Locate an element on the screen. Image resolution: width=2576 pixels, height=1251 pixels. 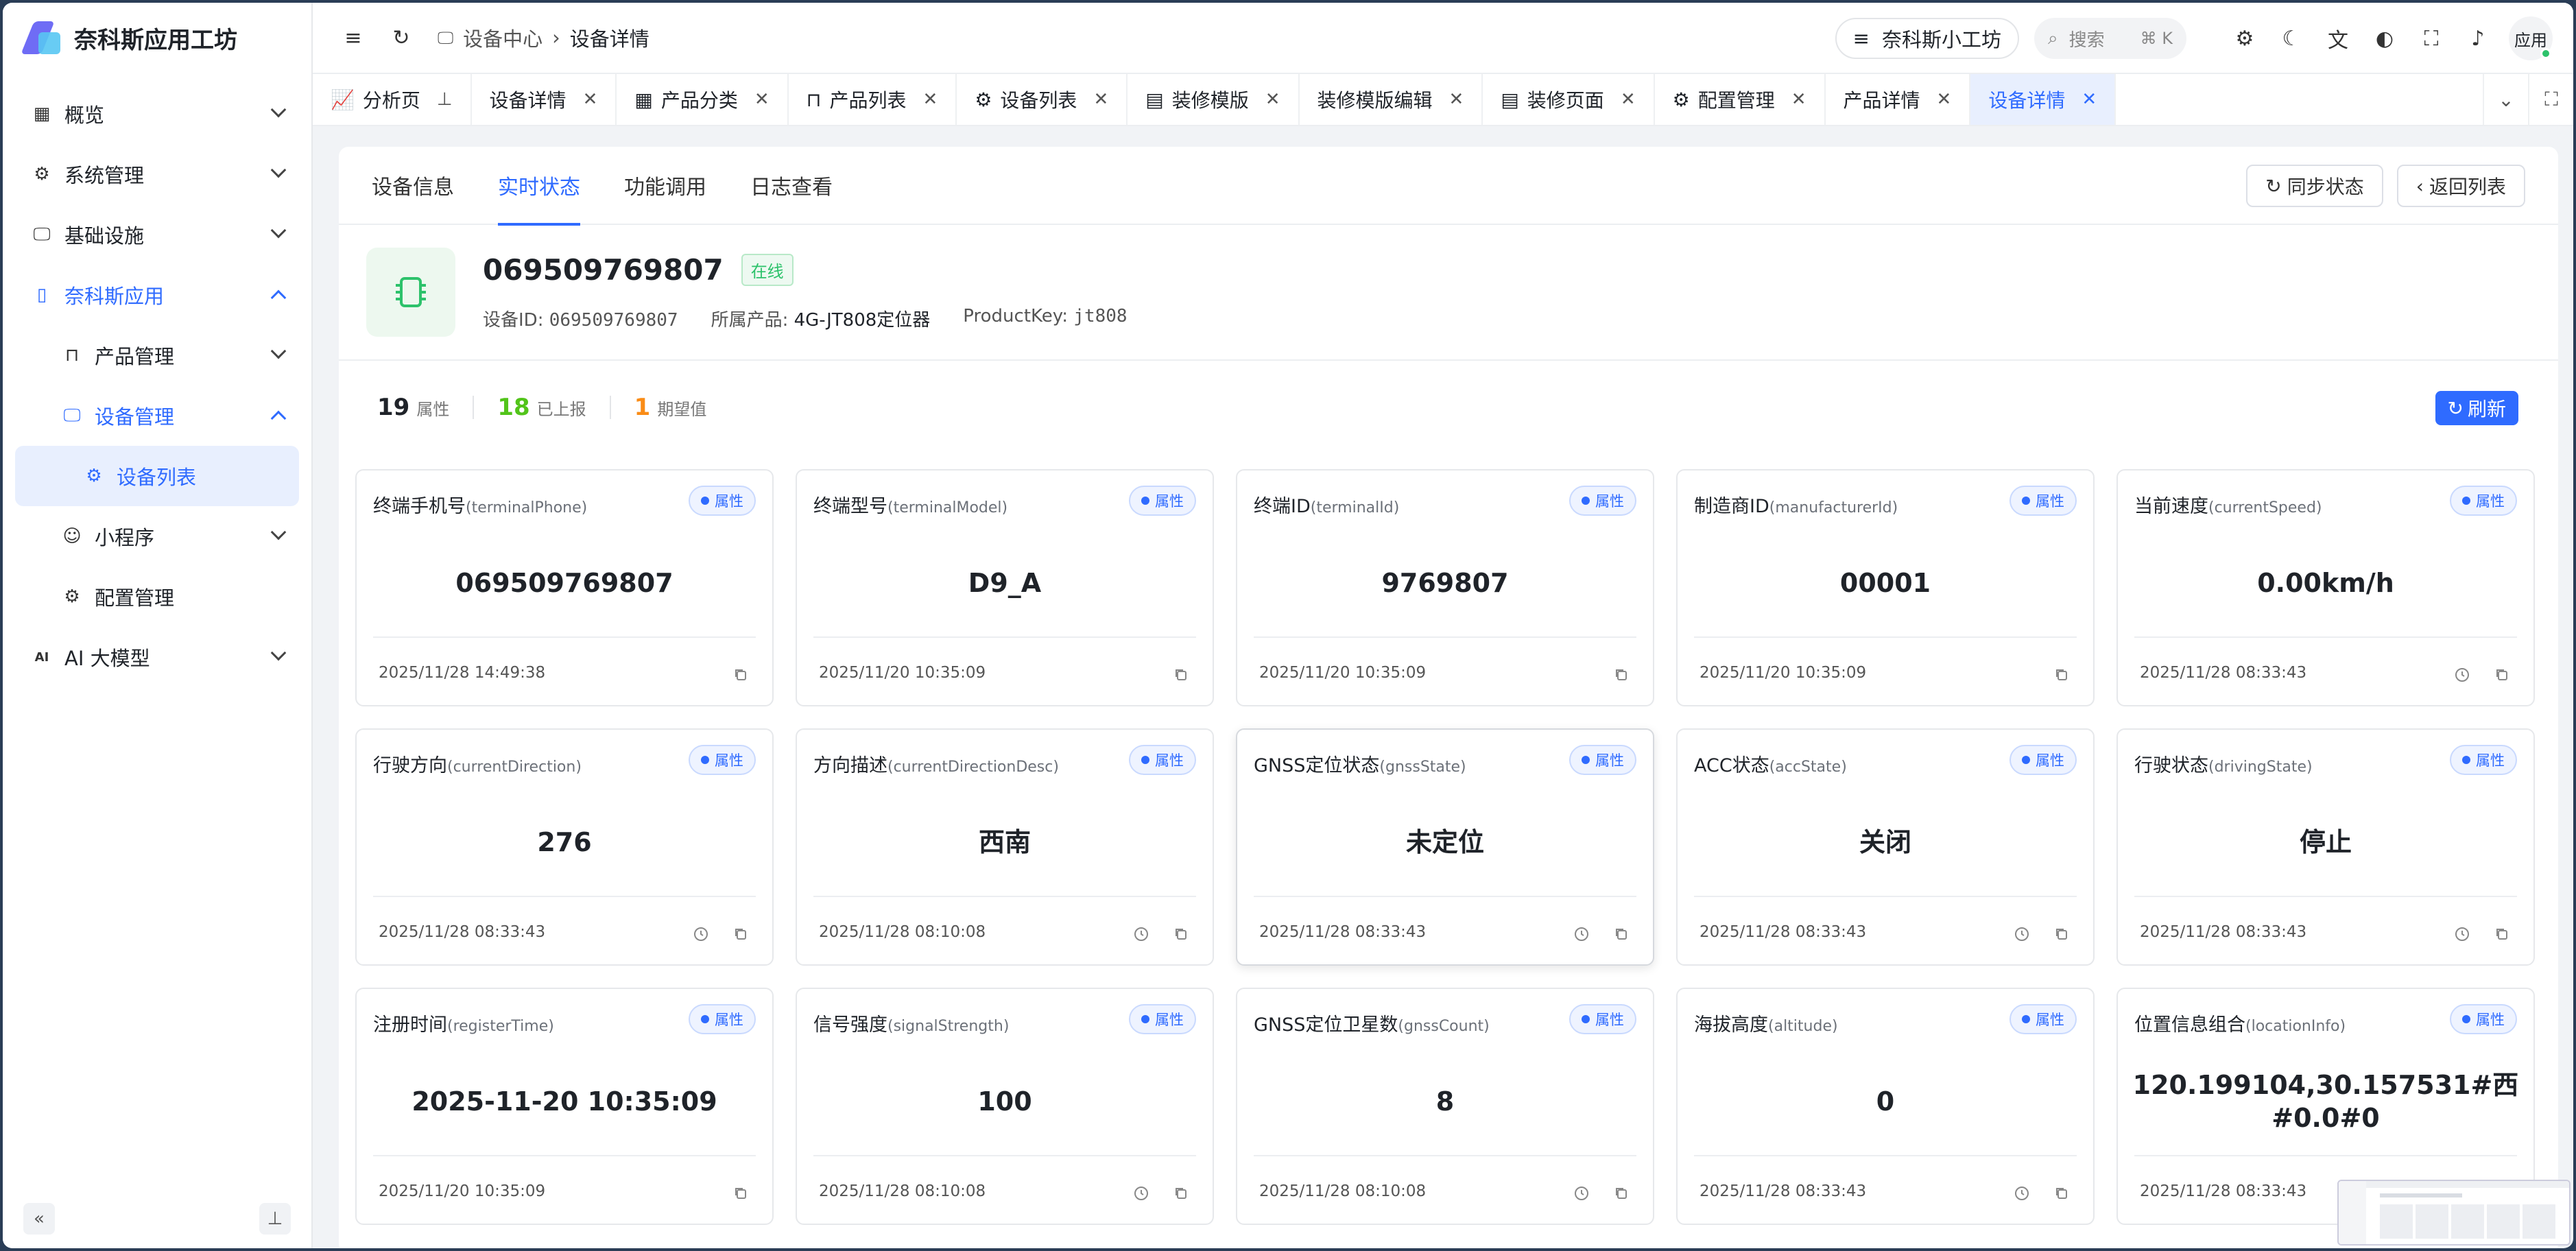
dark-mode-icon: ☾ is located at coordinates (2291, 38).